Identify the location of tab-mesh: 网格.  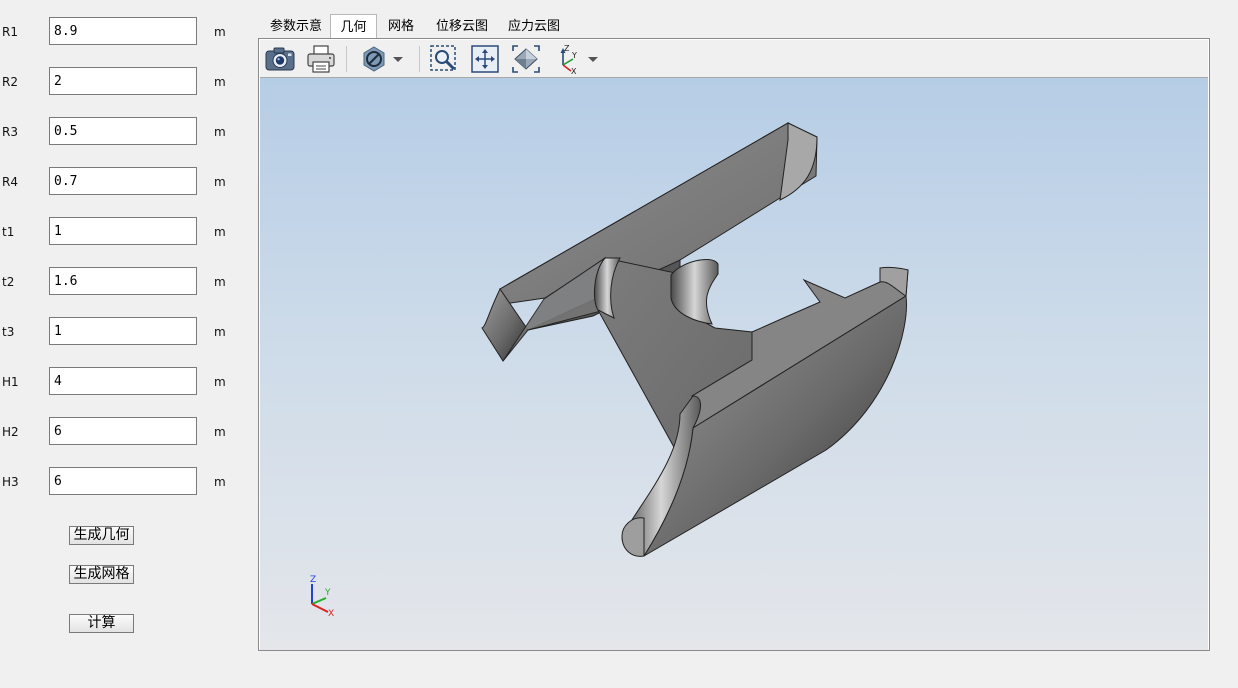
(401, 26).